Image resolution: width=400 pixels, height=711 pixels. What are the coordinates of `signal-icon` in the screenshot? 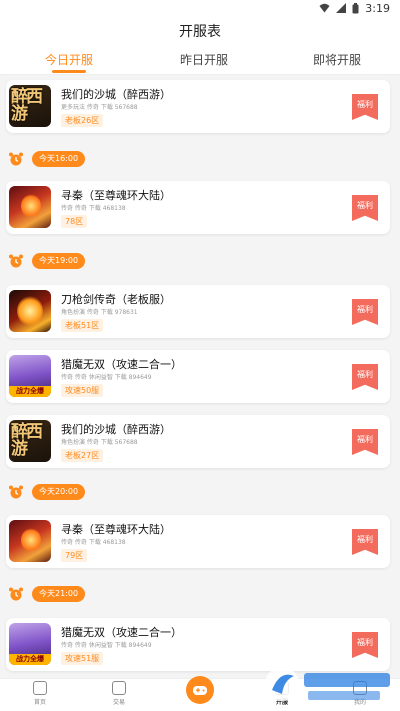 It's located at (341, 8).